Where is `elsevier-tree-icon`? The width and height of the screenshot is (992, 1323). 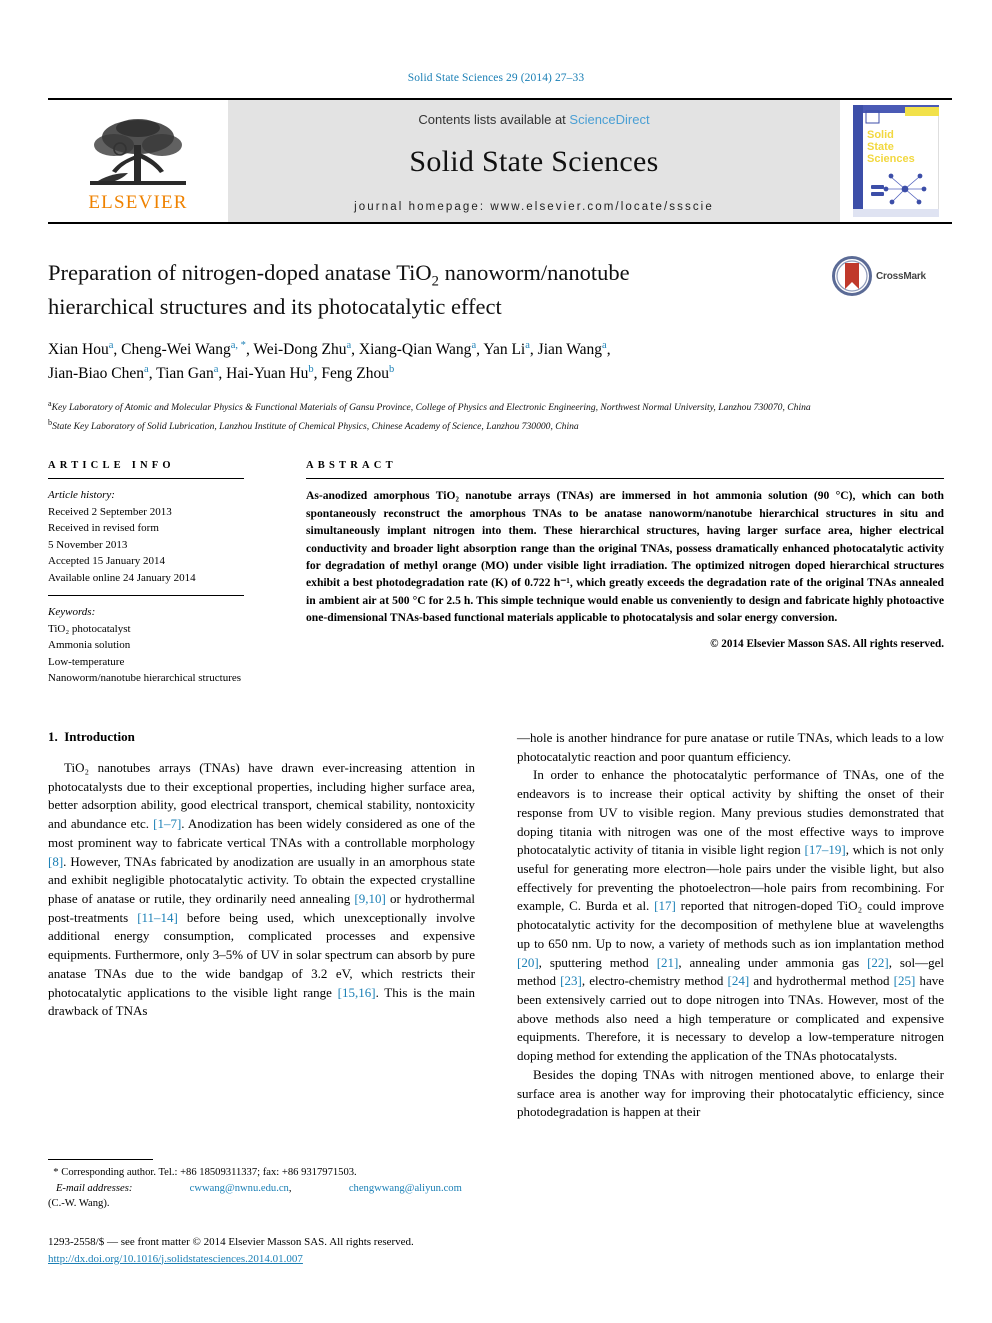 elsevier-tree-icon is located at coordinates (138, 151).